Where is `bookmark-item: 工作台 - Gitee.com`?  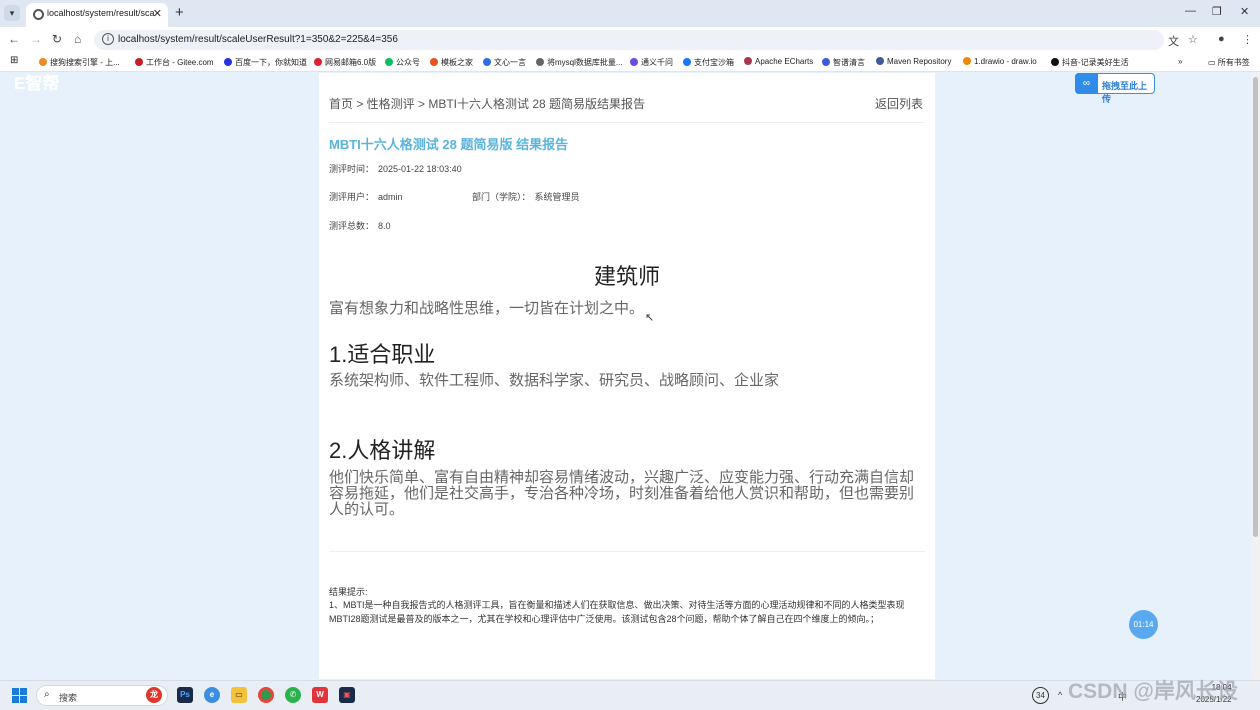
bookmark-item: 工作台 - Gitee.com is located at coordinates (174, 62).